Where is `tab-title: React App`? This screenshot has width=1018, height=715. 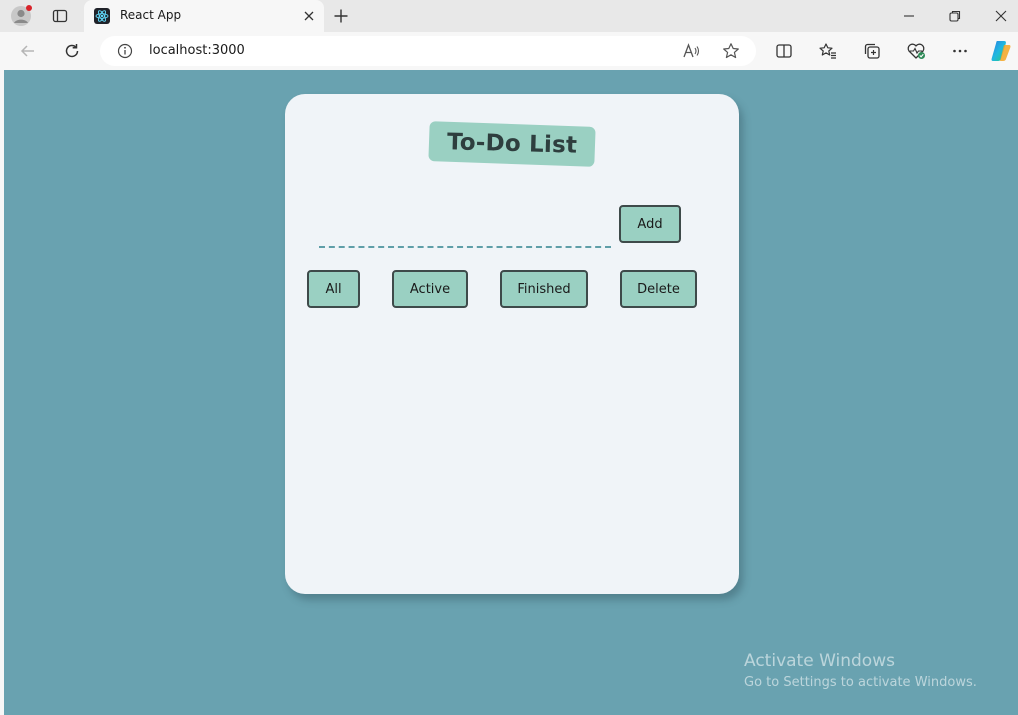
tab-title: React App is located at coordinates (151, 15).